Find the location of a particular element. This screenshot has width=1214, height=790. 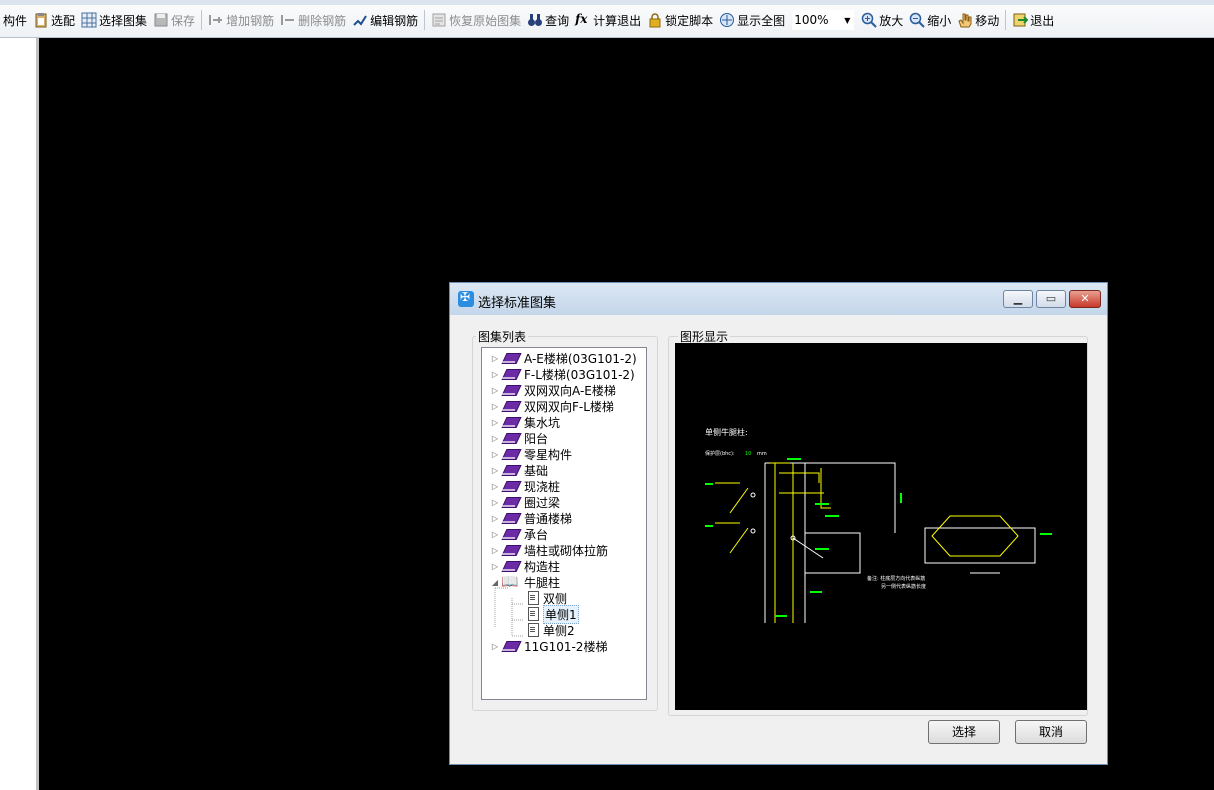

exit-icon is located at coordinates (1020, 20).